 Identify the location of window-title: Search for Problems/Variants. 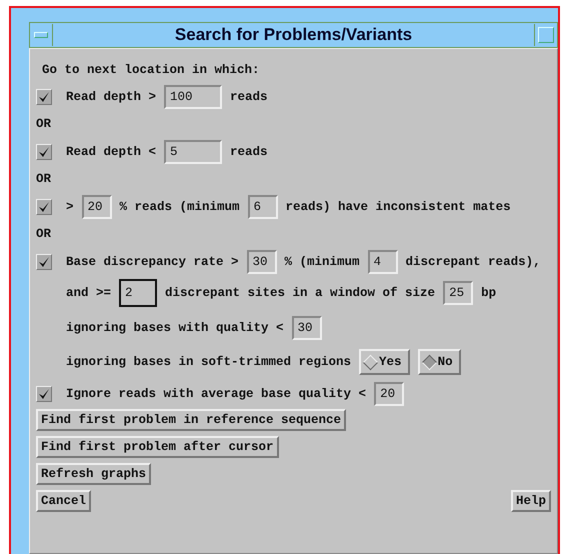
(294, 35).